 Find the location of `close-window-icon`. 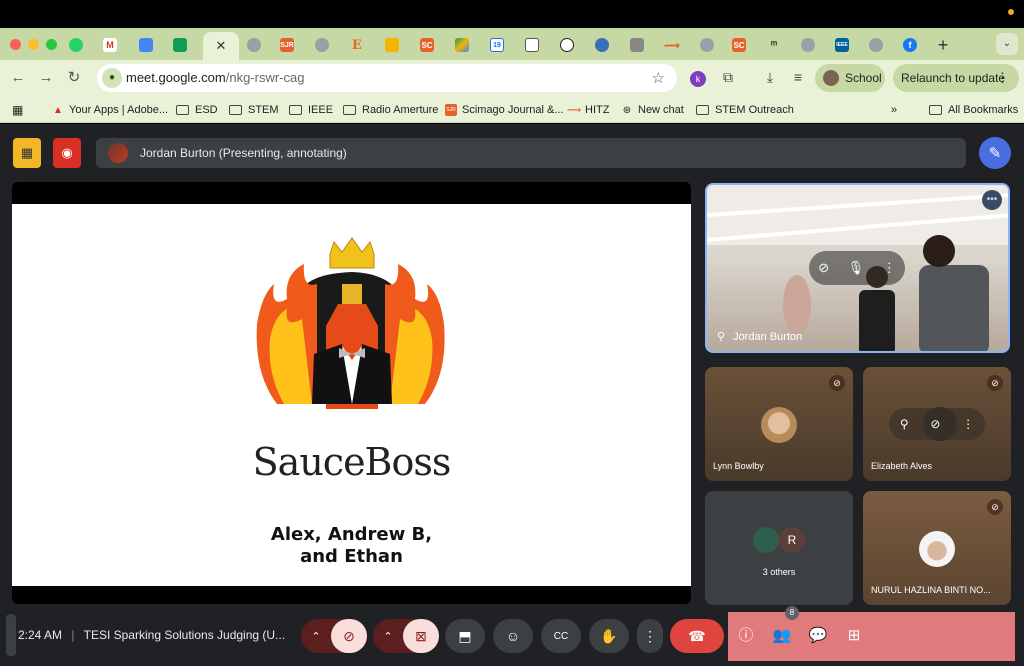

close-window-icon is located at coordinates (15, 44).